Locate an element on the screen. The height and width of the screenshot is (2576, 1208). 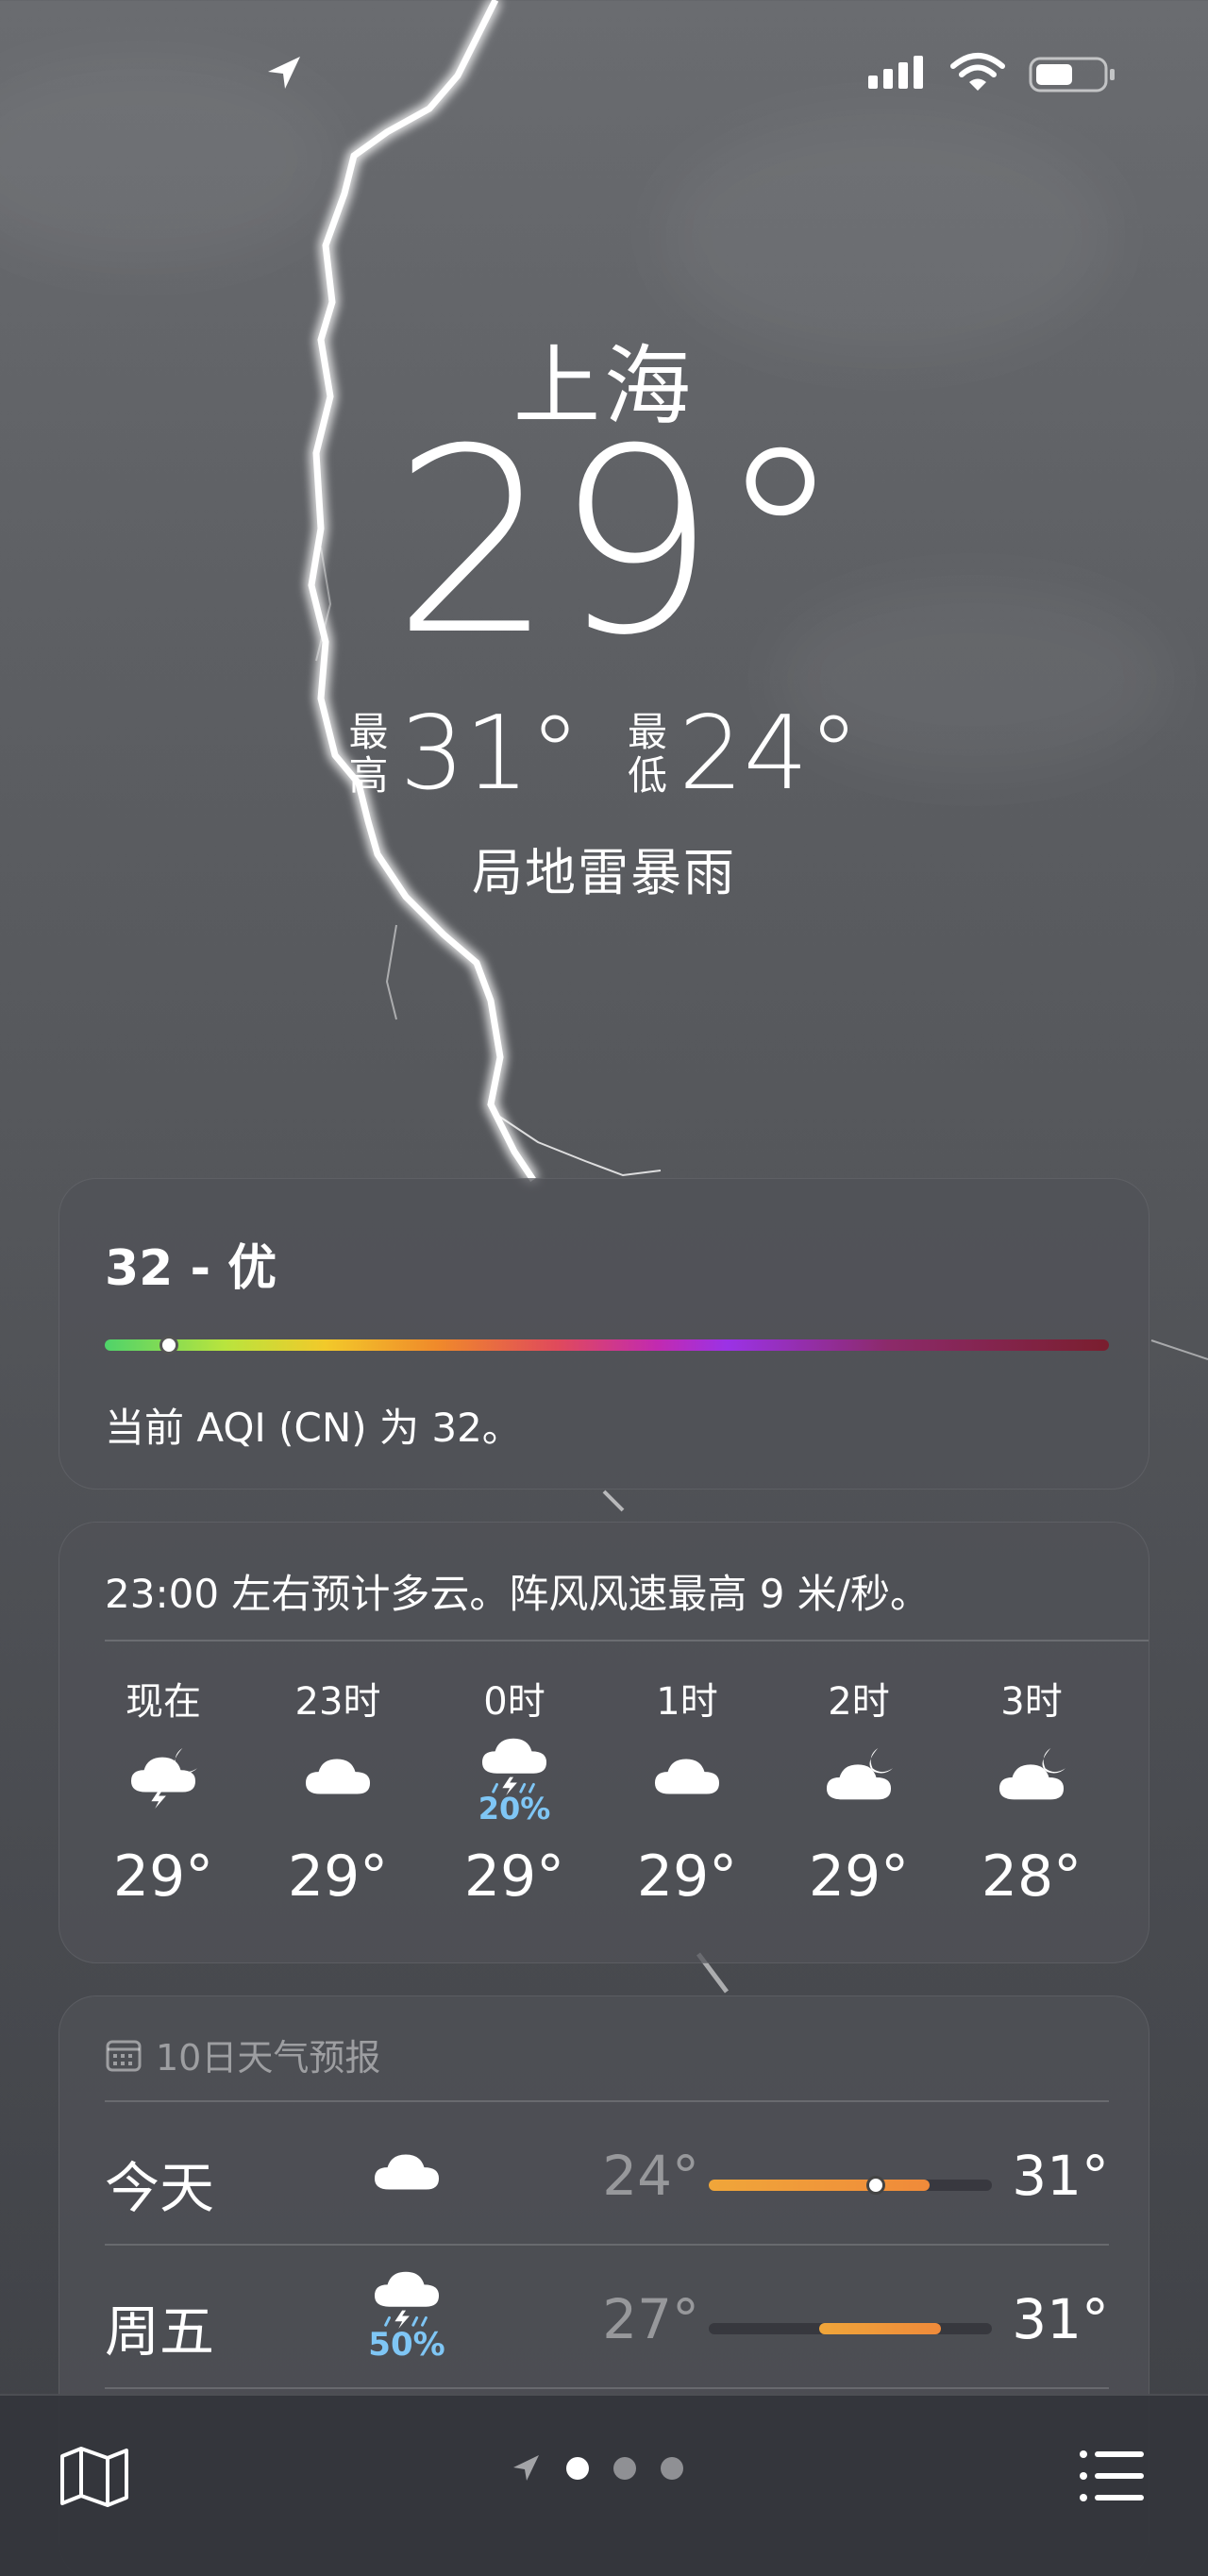
ten-day-header: 10日天气预报 is located at coordinates (243, 2054).